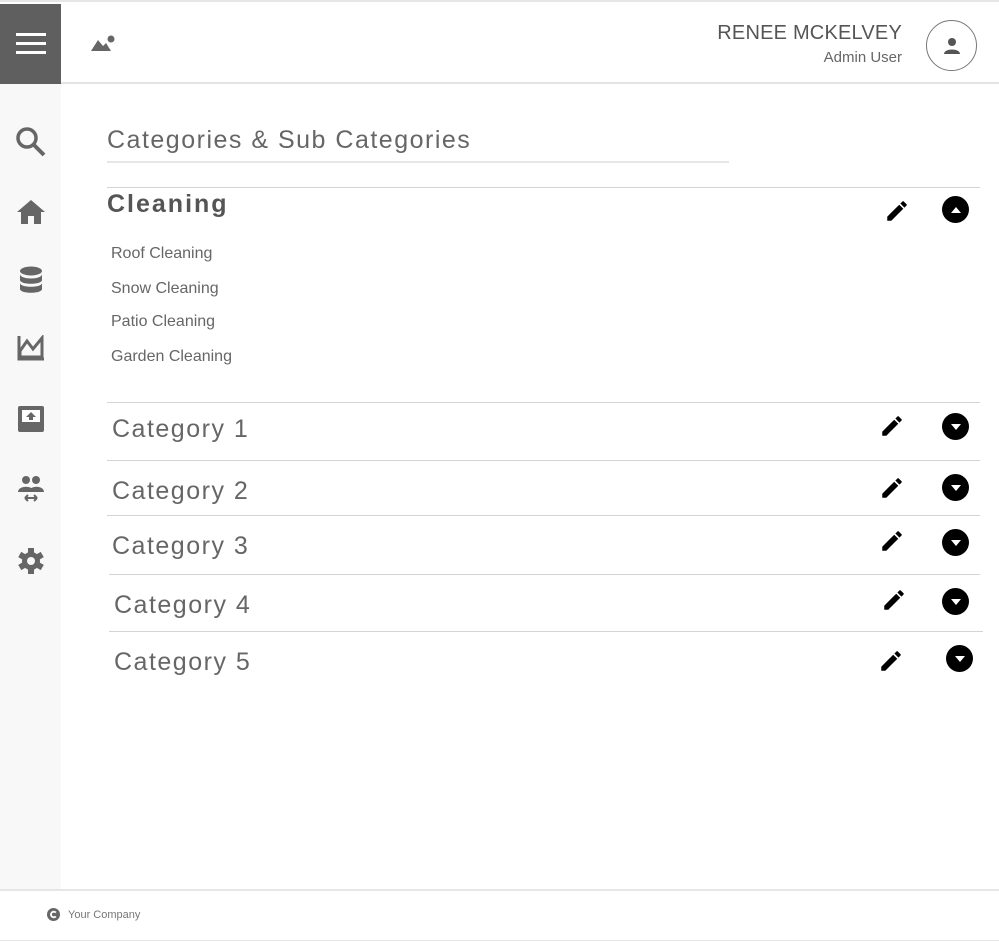 Image resolution: width=999 pixels, height=941 pixels. I want to click on logo-icon, so click(103, 43).